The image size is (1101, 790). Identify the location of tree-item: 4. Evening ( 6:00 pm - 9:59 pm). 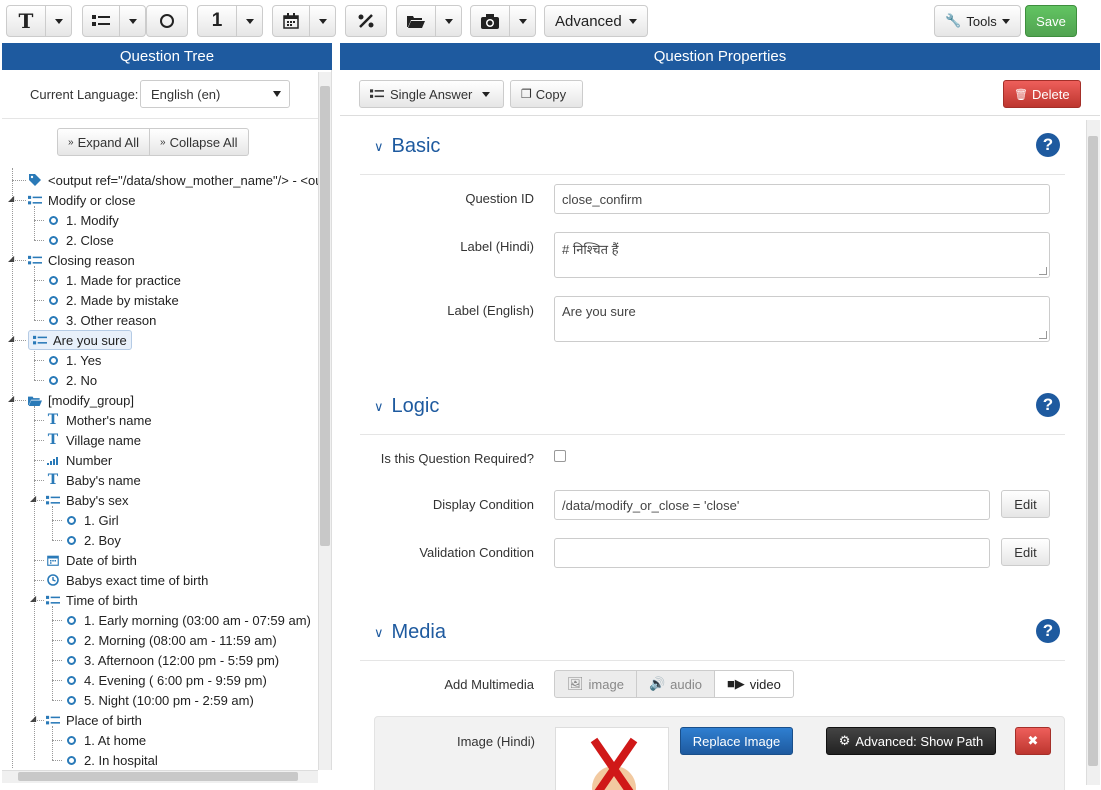
(165, 680).